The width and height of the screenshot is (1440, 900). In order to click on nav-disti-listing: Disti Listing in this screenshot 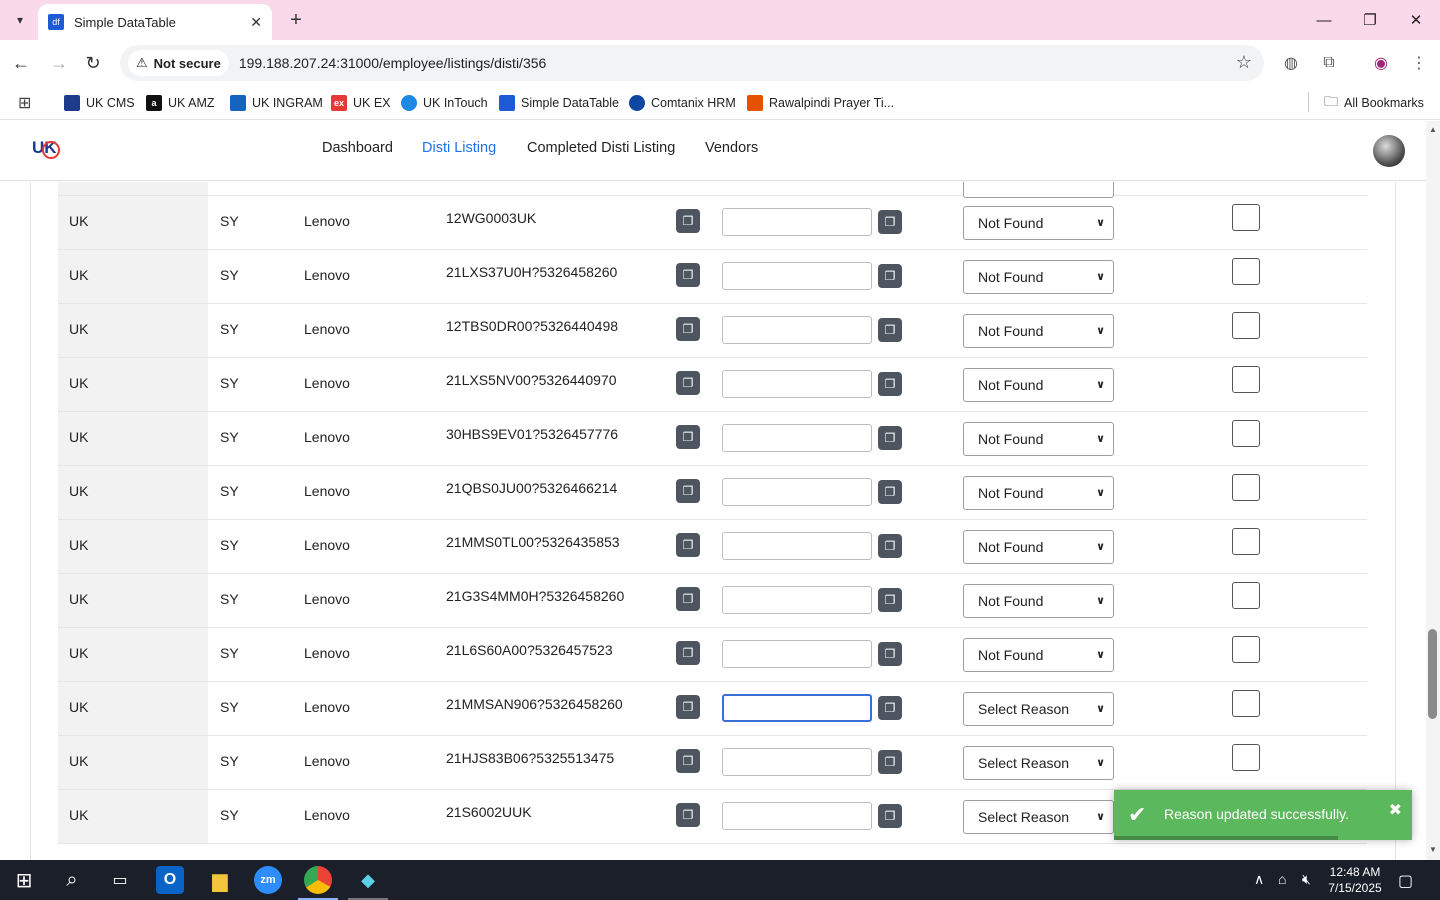, I will do `click(459, 148)`.